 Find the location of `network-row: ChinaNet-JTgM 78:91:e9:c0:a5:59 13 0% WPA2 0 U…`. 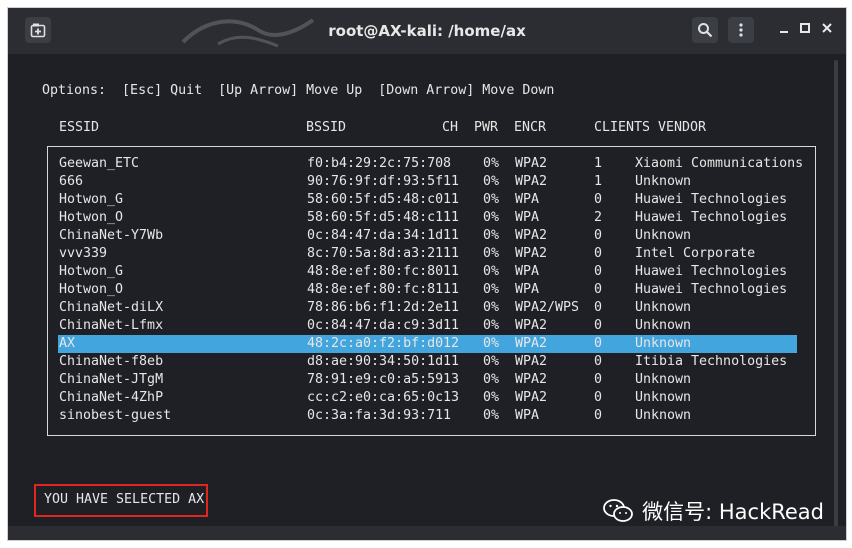

network-row: ChinaNet-JTgM 78:91:e9:c0:a5:59 13 0% WPA2 0 U… is located at coordinates (427, 380).